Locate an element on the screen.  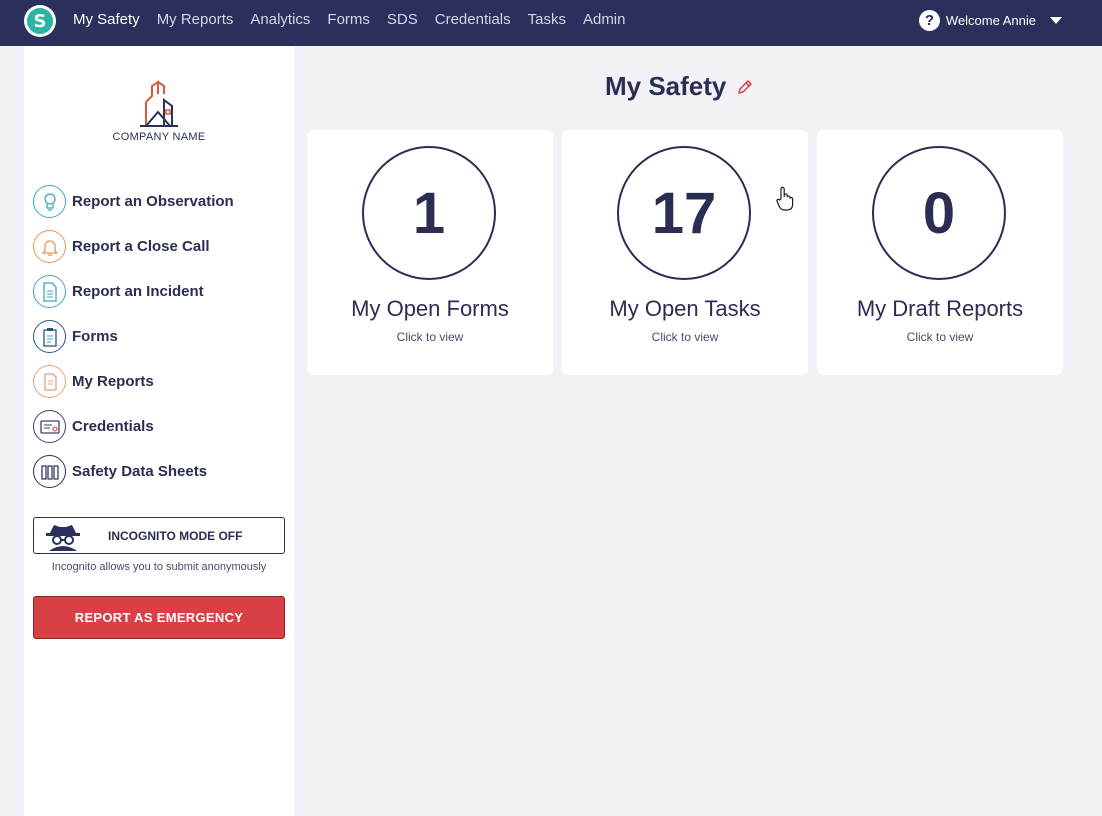
id-card-icon is located at coordinates (49, 426).